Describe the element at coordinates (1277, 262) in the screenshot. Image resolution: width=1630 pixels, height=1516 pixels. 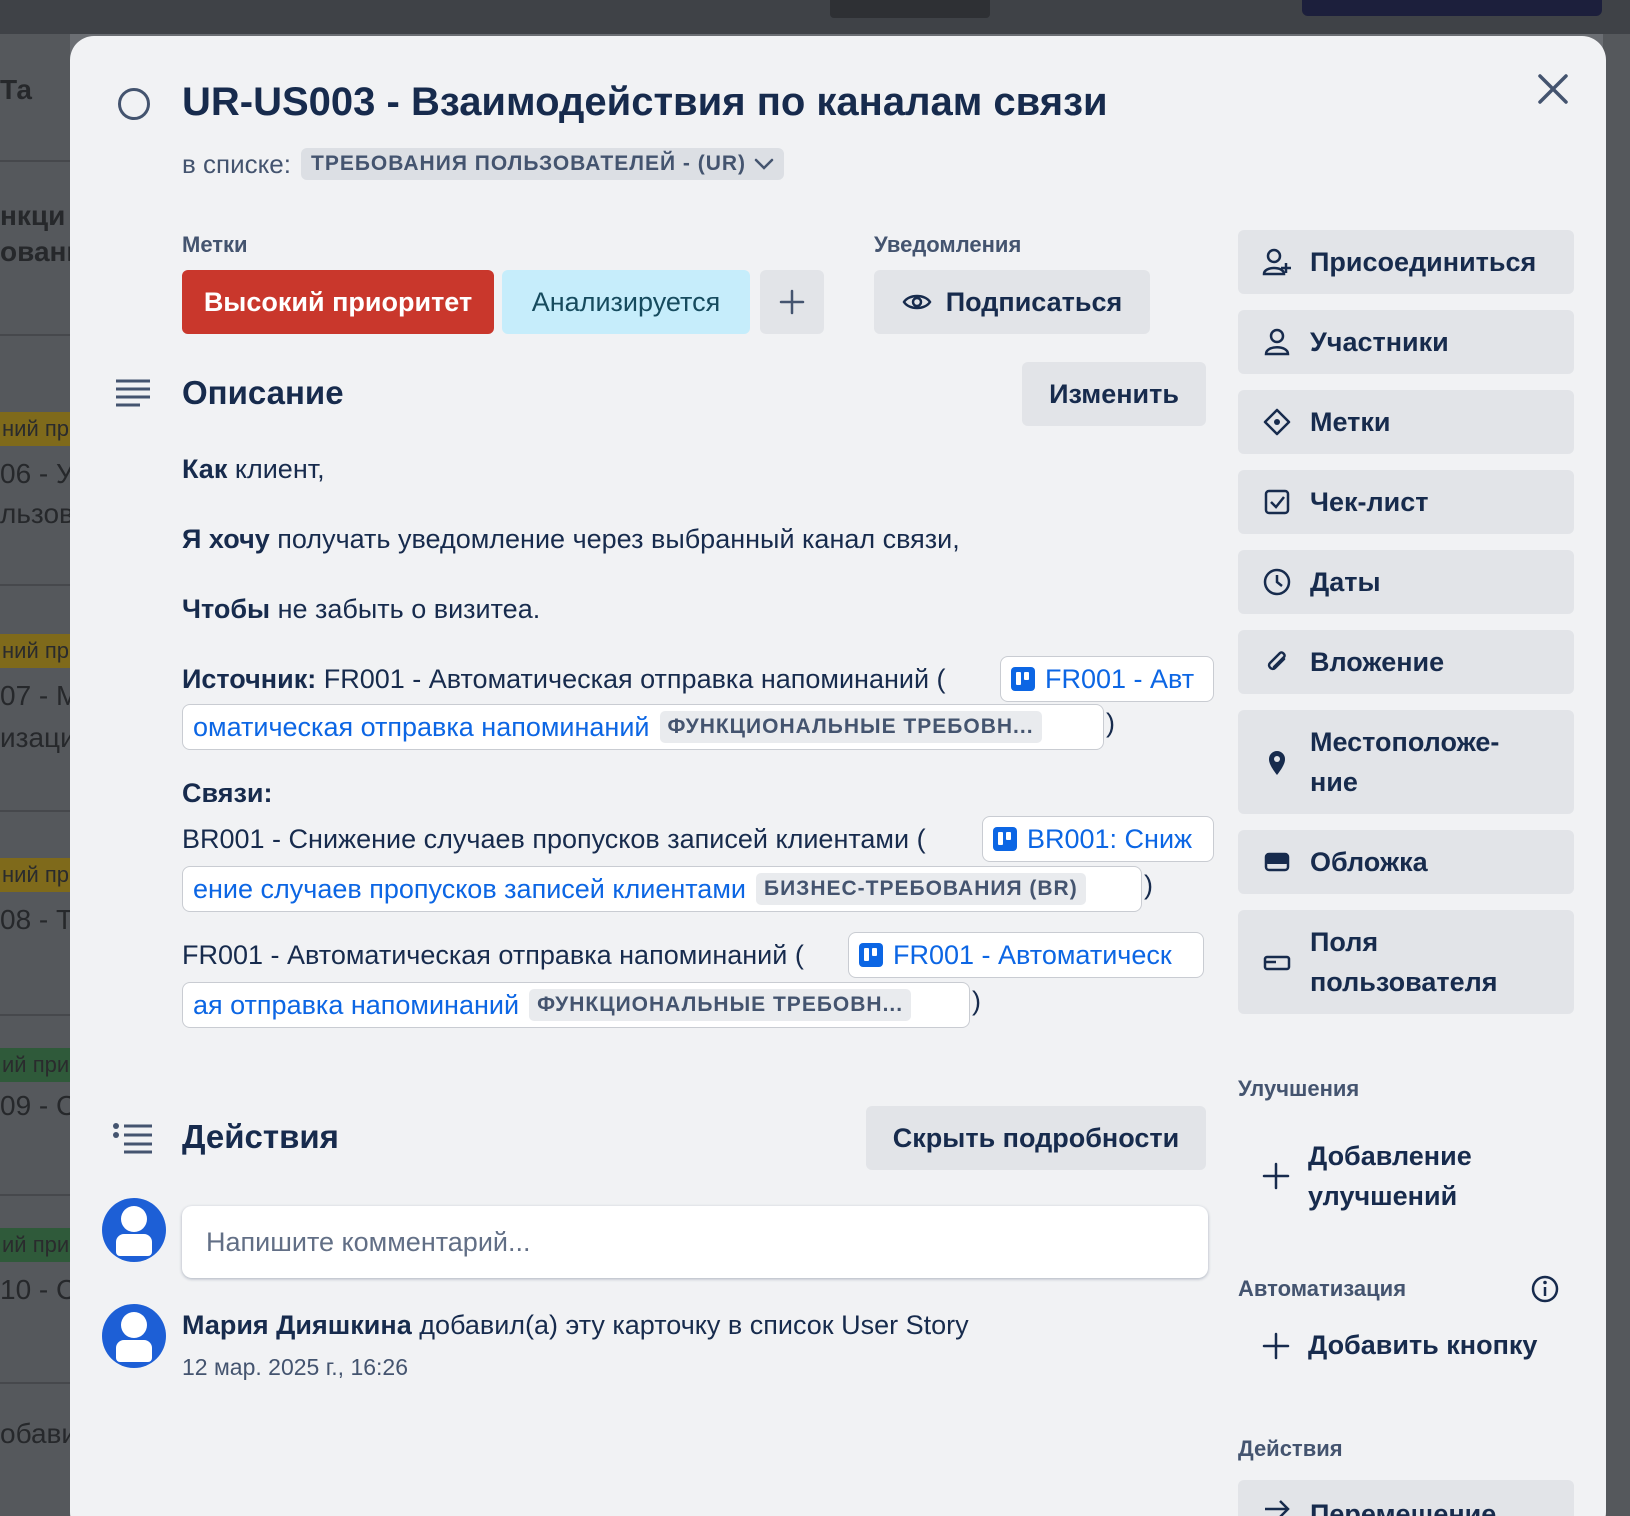
I see `user-plus-icon` at that location.